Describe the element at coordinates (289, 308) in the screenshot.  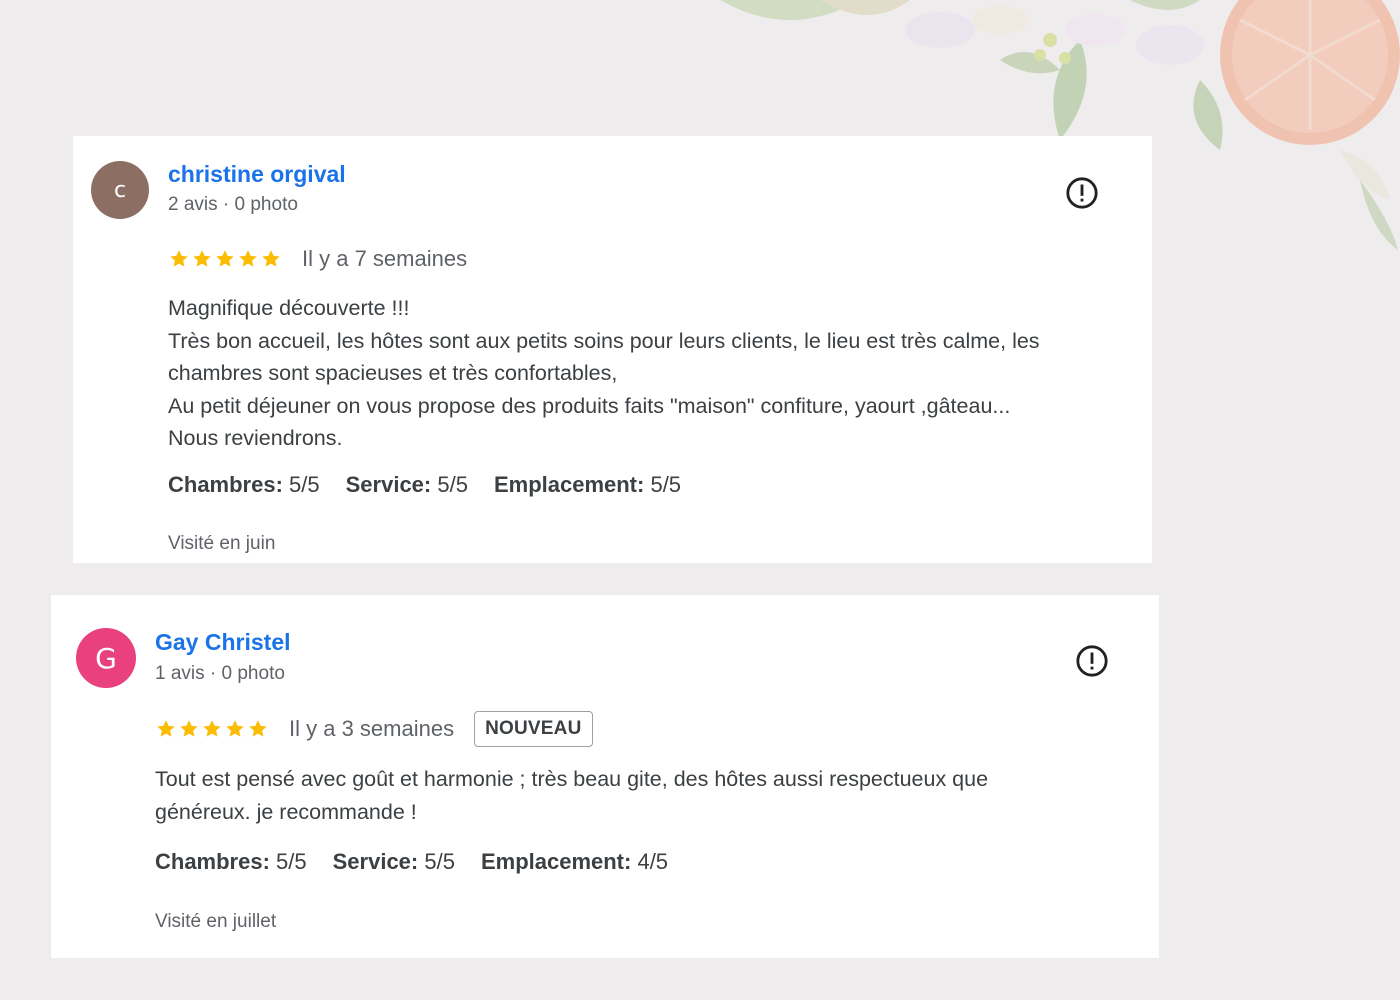
I see `review-text-line: Magnifique découverte !!!` at that location.